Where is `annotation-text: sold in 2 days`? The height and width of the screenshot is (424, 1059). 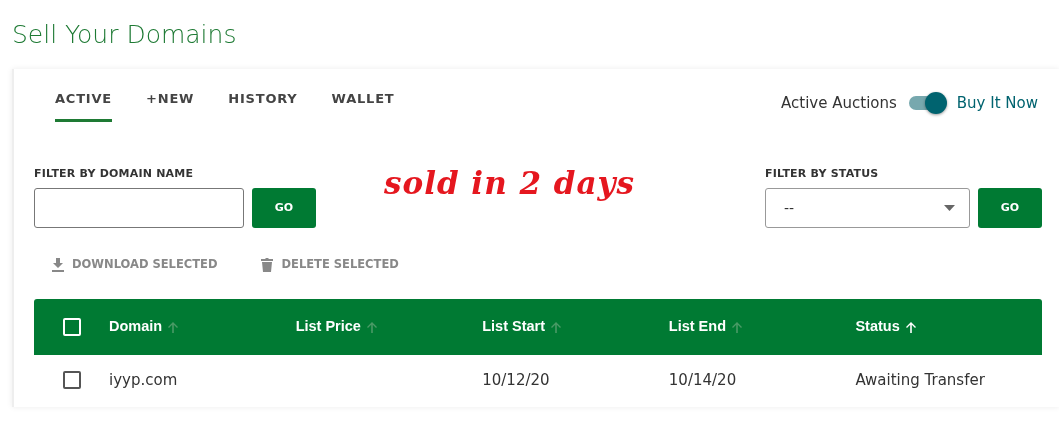 annotation-text: sold in 2 days is located at coordinates (510, 183).